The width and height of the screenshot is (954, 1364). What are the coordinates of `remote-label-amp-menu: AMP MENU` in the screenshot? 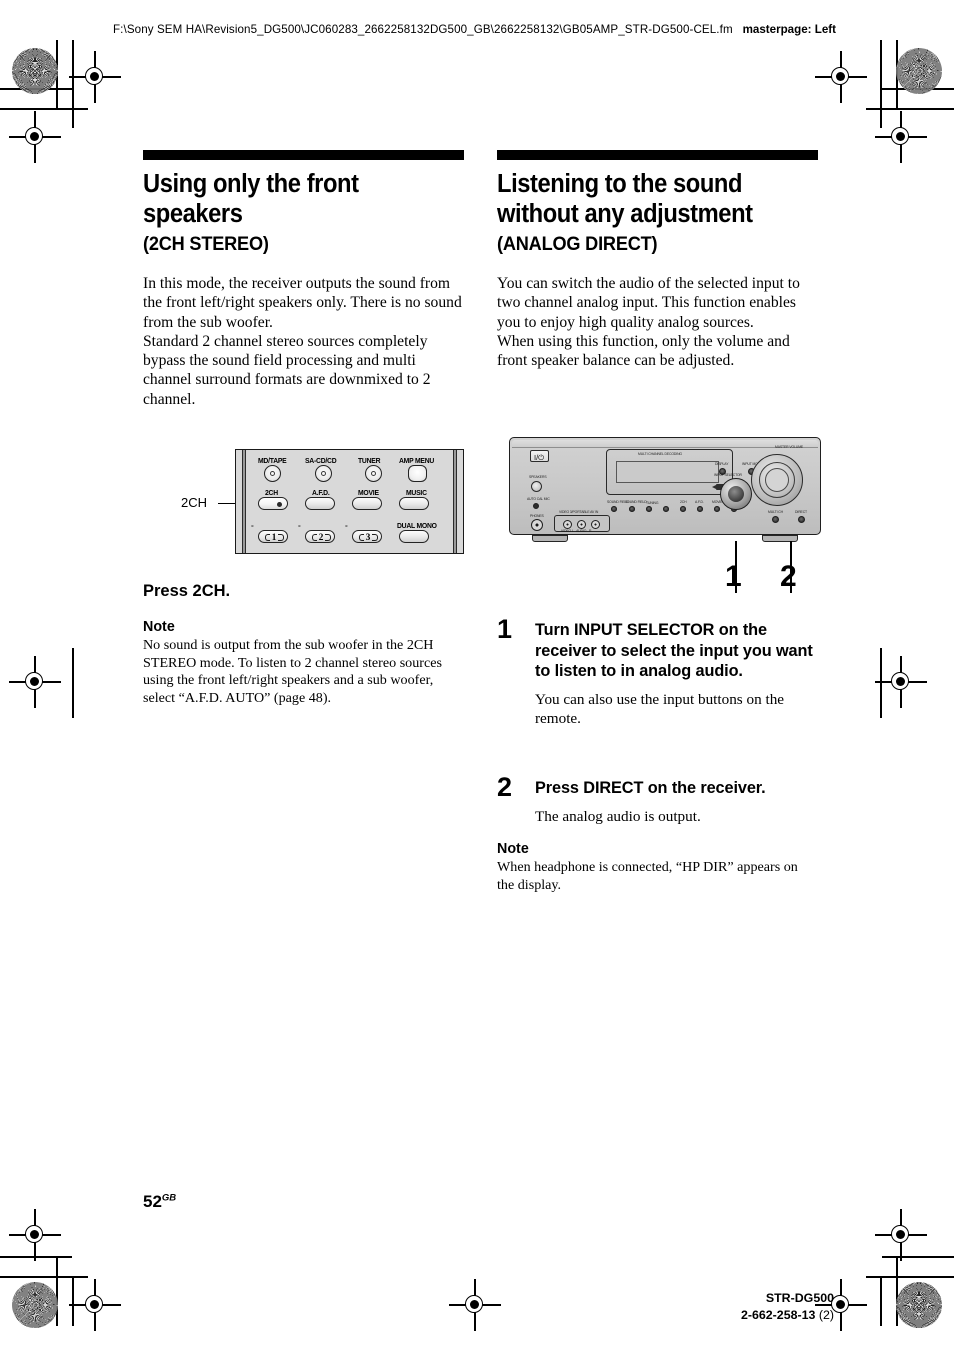 It's located at (417, 460).